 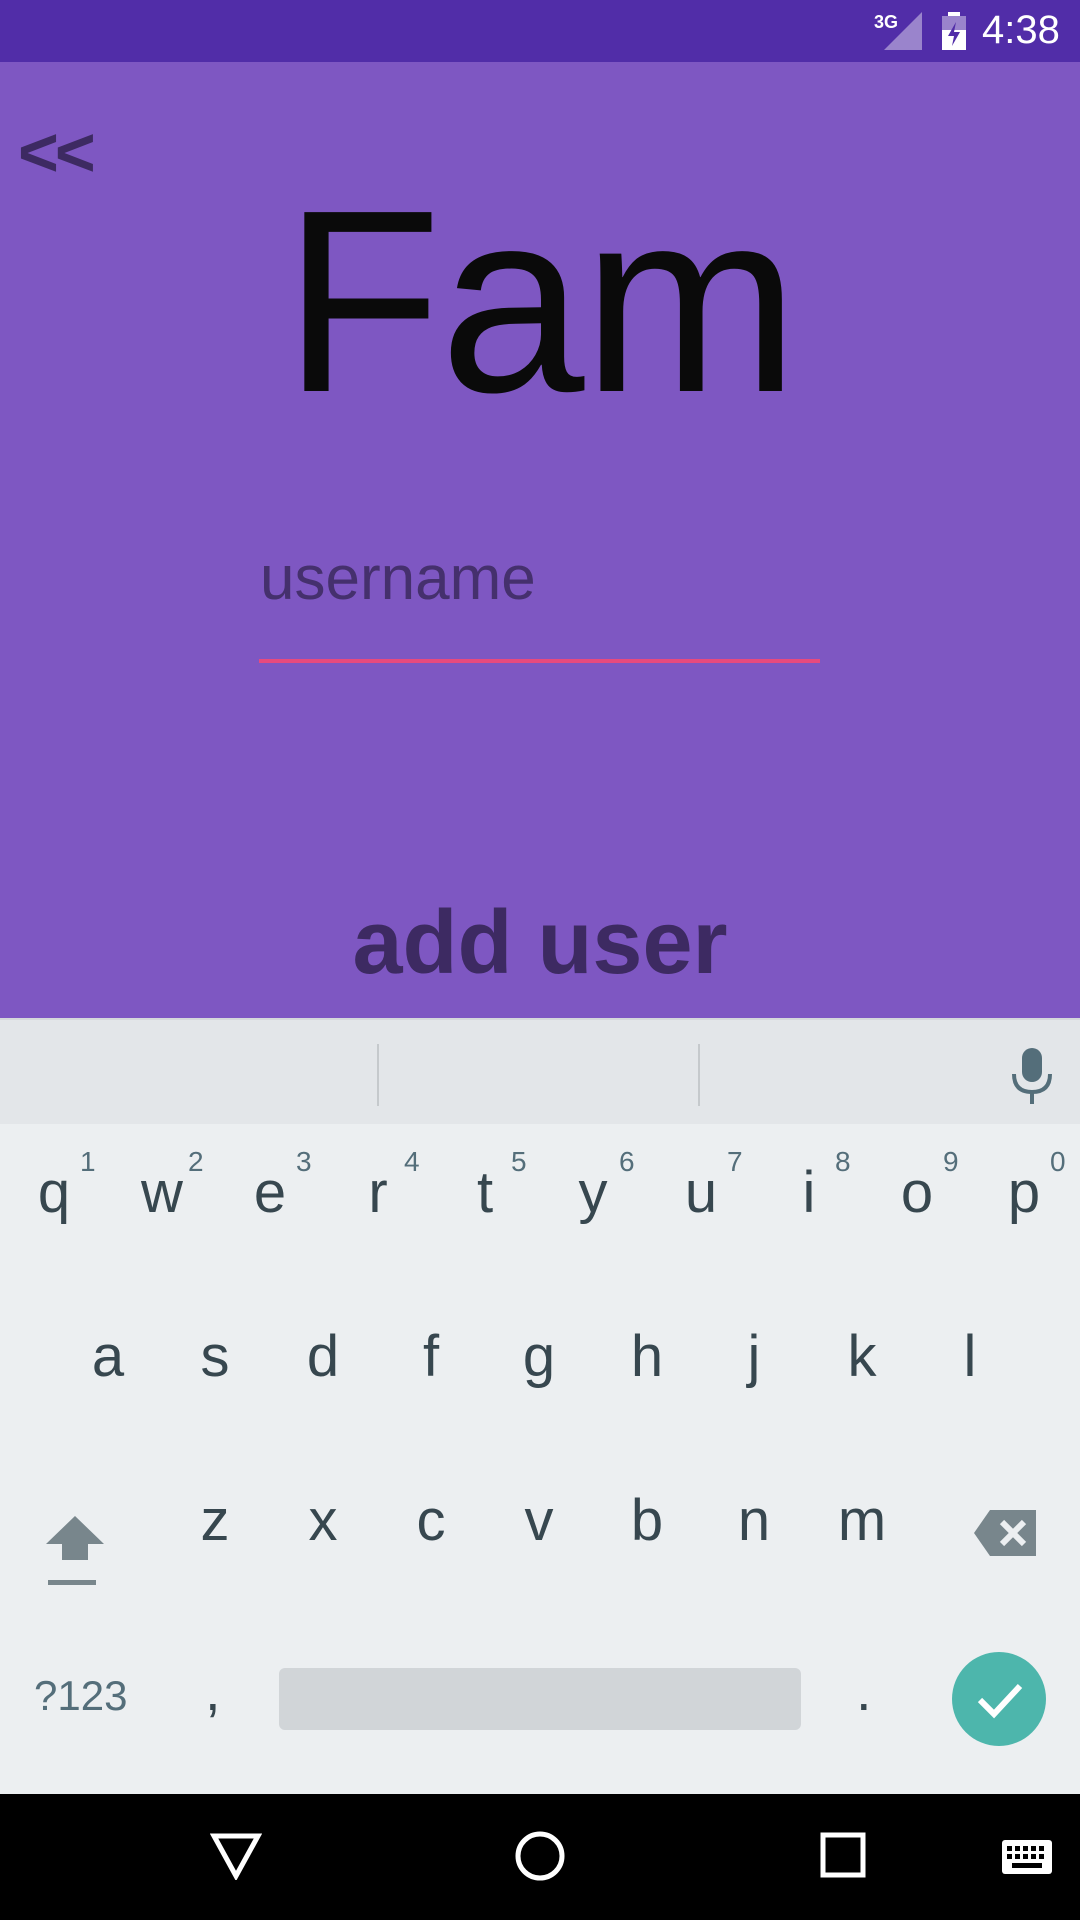 I want to click on keyboard-icon, so click(x=1027, y=1858).